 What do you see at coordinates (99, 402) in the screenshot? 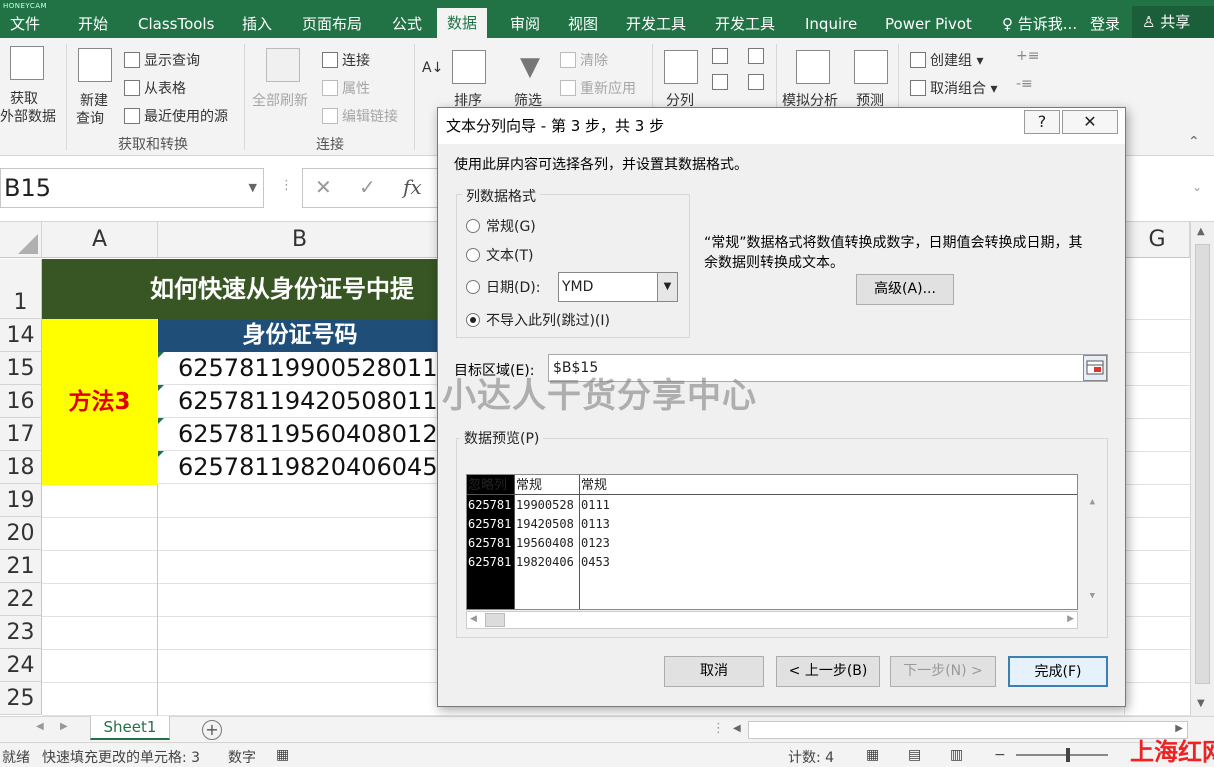
I see `method-cell: 方法3` at bounding box center [99, 402].